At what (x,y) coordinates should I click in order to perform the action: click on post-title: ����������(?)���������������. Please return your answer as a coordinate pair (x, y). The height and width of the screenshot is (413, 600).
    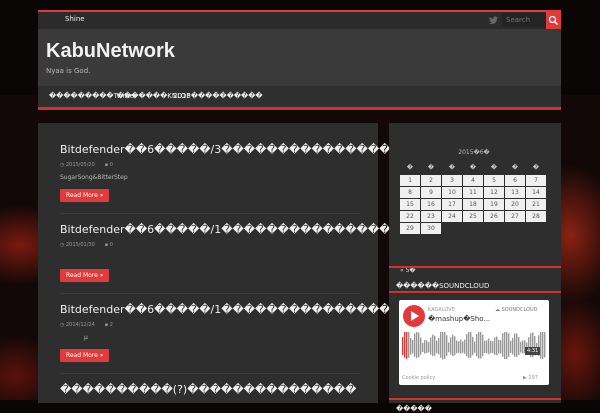
    Looking at the image, I should click on (210, 389).